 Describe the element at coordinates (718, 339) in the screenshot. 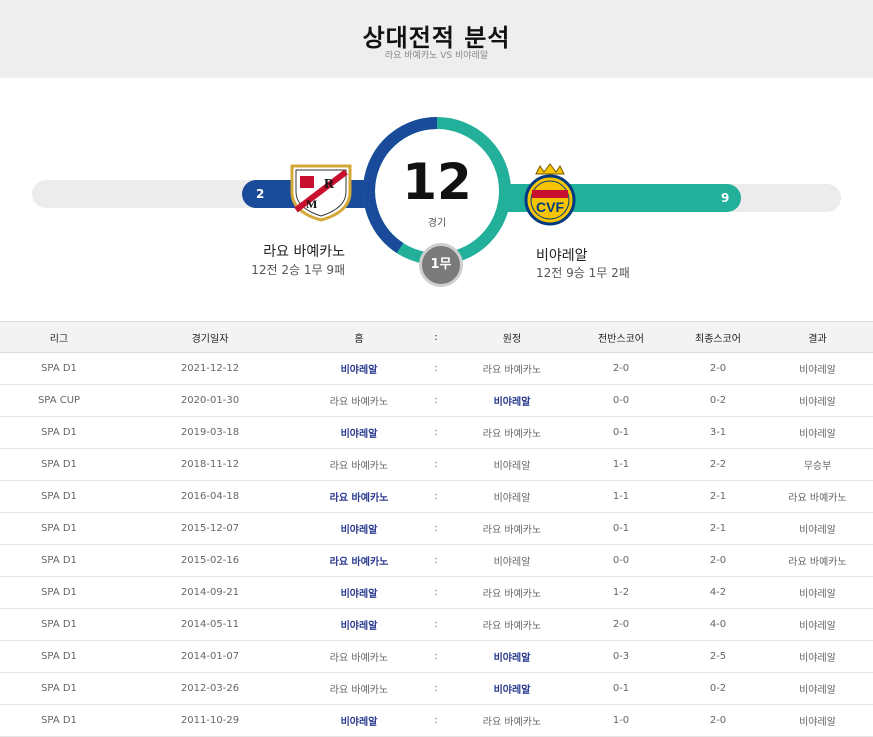

I see `col-final-score: 최종스코어` at that location.